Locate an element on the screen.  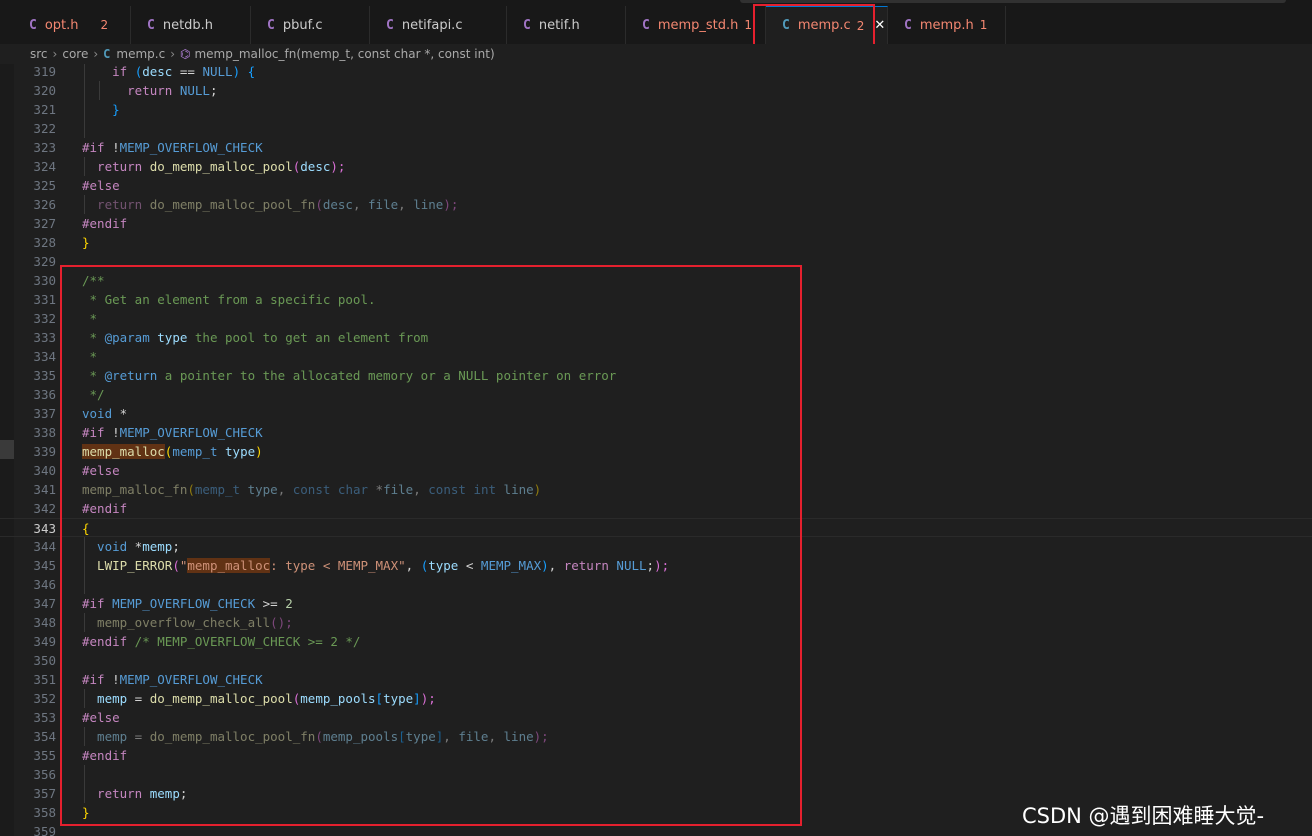
line-number: 353 is located at coordinates (44, 717).